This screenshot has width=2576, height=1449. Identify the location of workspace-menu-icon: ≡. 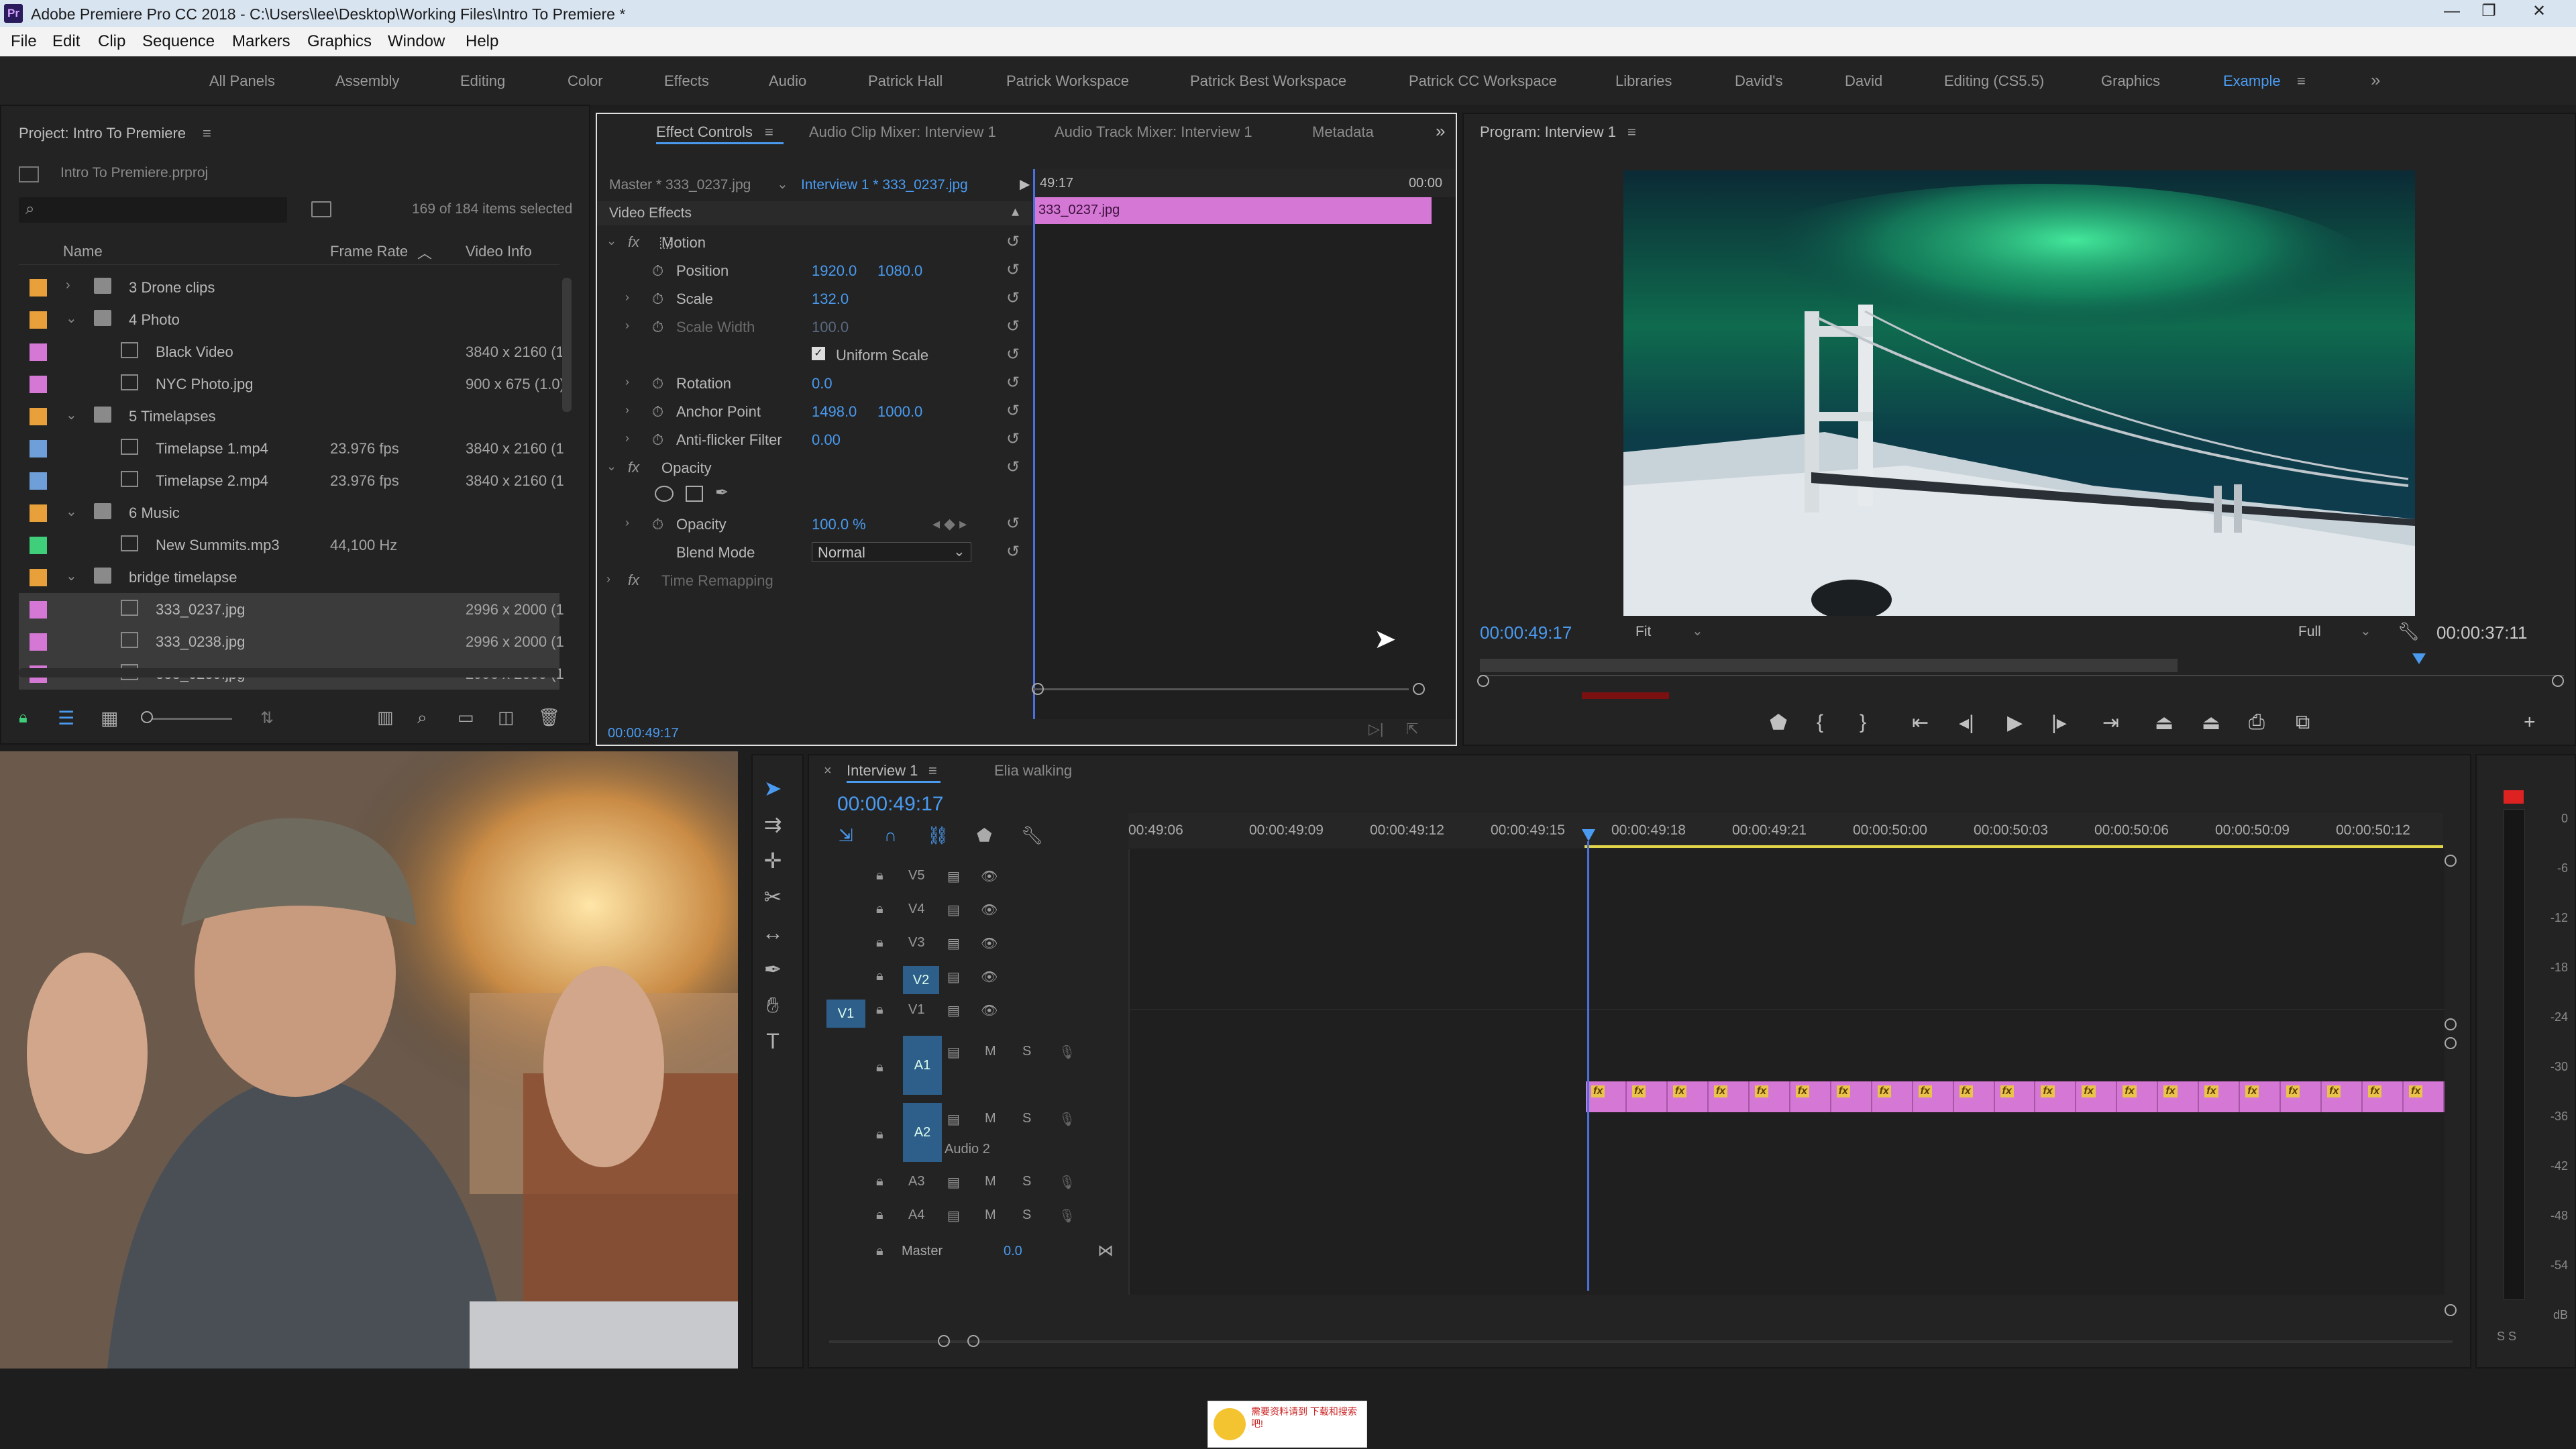
(2301, 81).